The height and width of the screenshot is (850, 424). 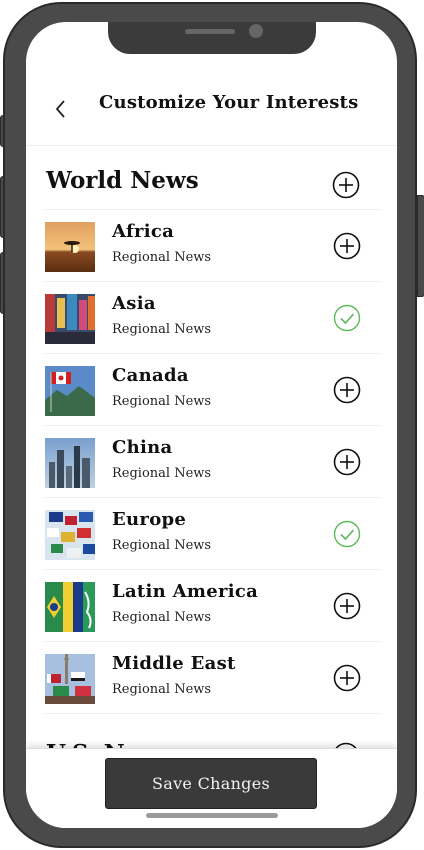 I want to click on chevron-left-icon, so click(x=60, y=109).